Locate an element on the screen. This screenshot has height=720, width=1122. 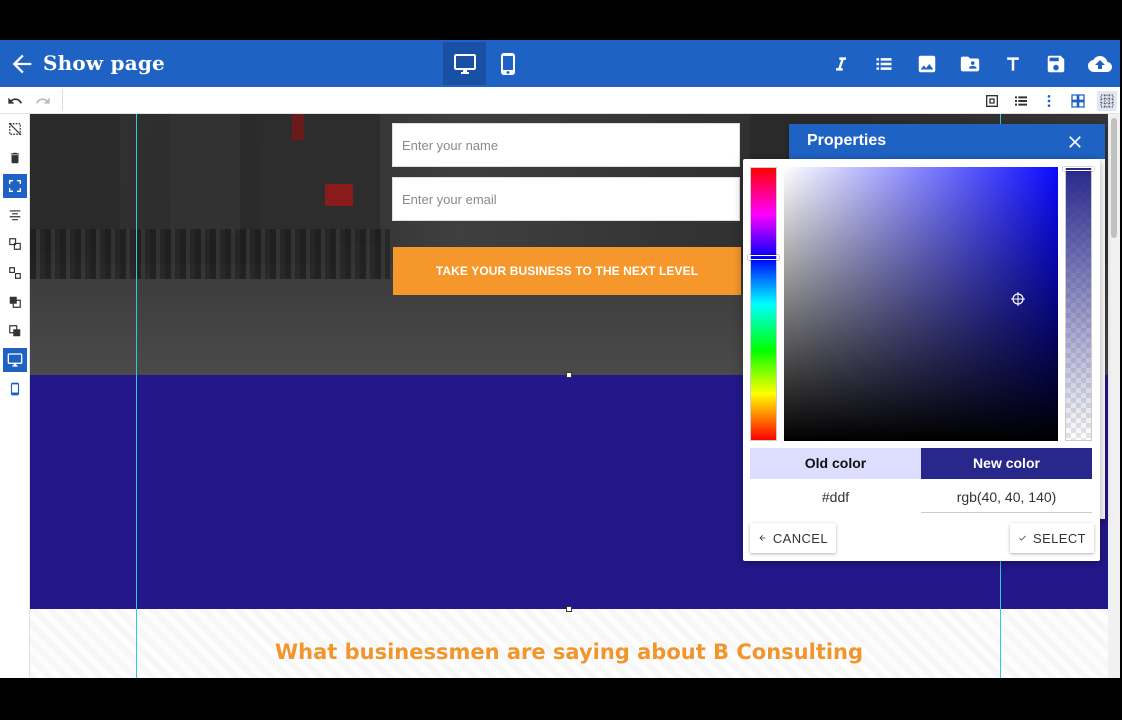
align-center-icon is located at coordinates (15, 215).